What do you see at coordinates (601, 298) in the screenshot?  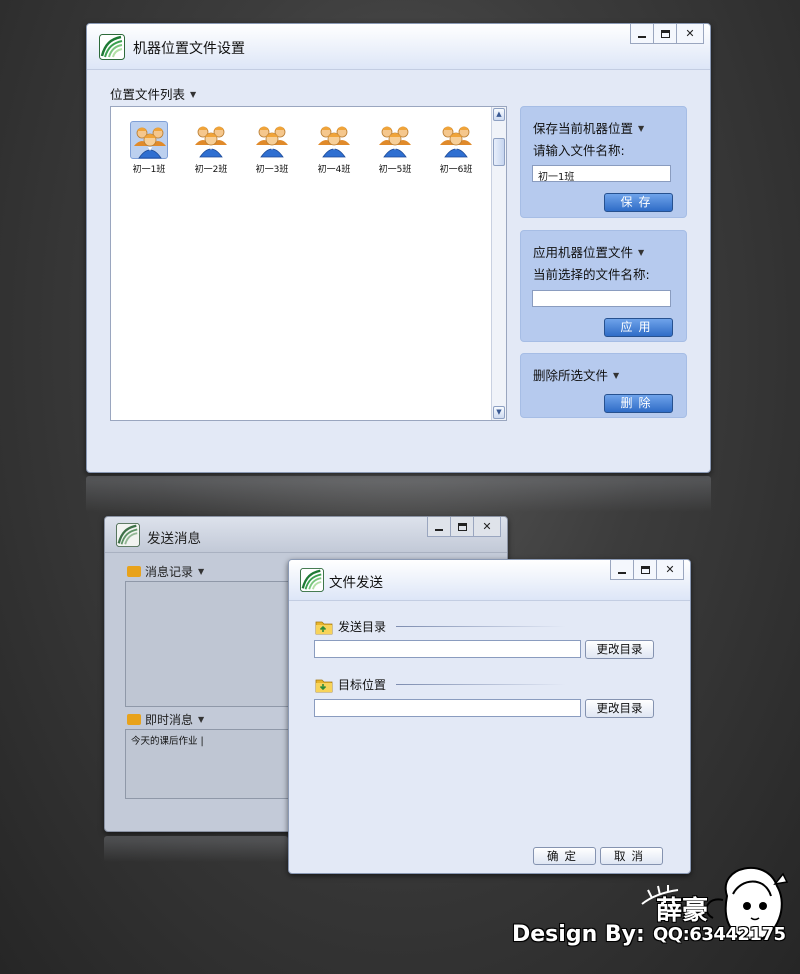 I see `selected-file-name-input` at bounding box center [601, 298].